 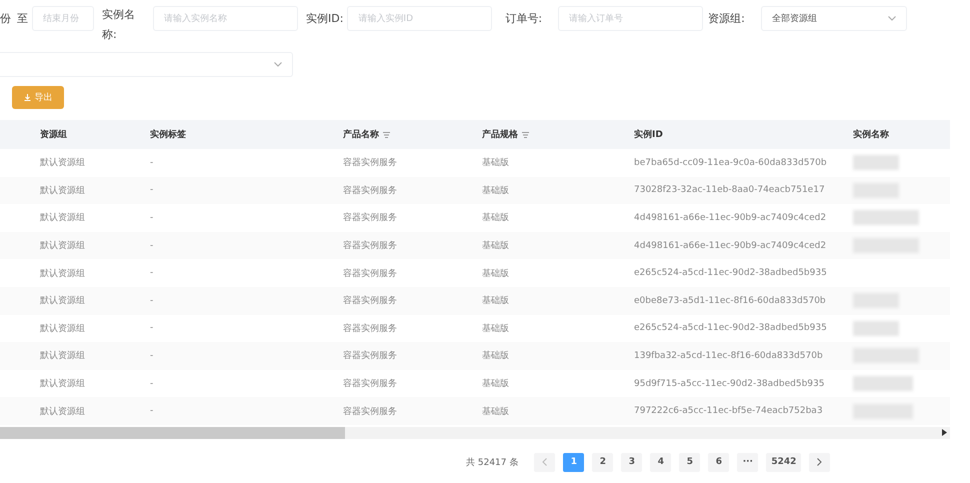 I want to click on next-page-button, so click(x=819, y=462).